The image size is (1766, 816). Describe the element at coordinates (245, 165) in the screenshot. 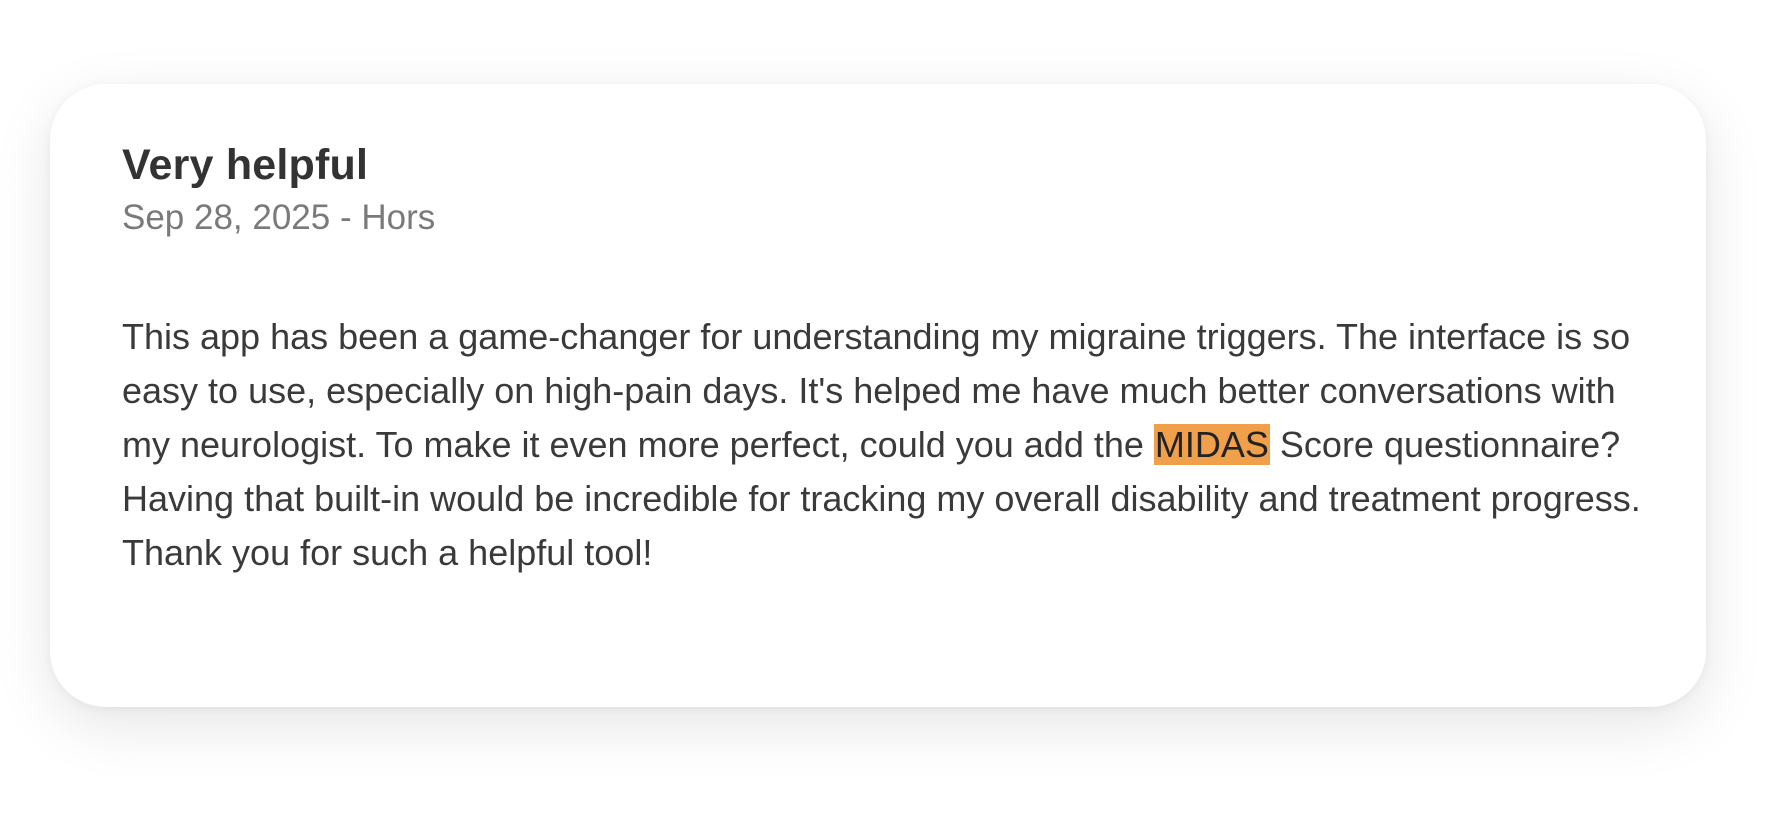

I see `review-title: Very helpful` at that location.